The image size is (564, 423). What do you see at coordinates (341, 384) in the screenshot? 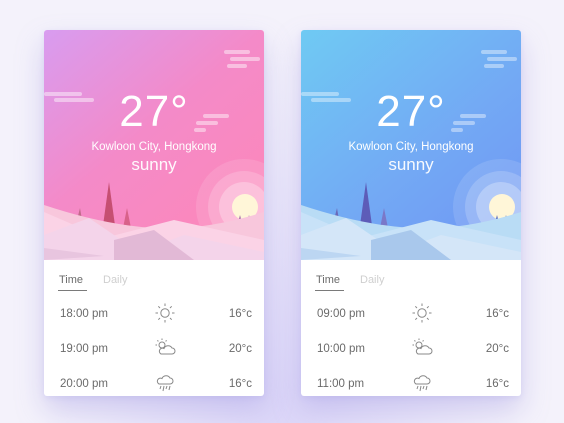
I see `forecast-time: 11:00 pm` at bounding box center [341, 384].